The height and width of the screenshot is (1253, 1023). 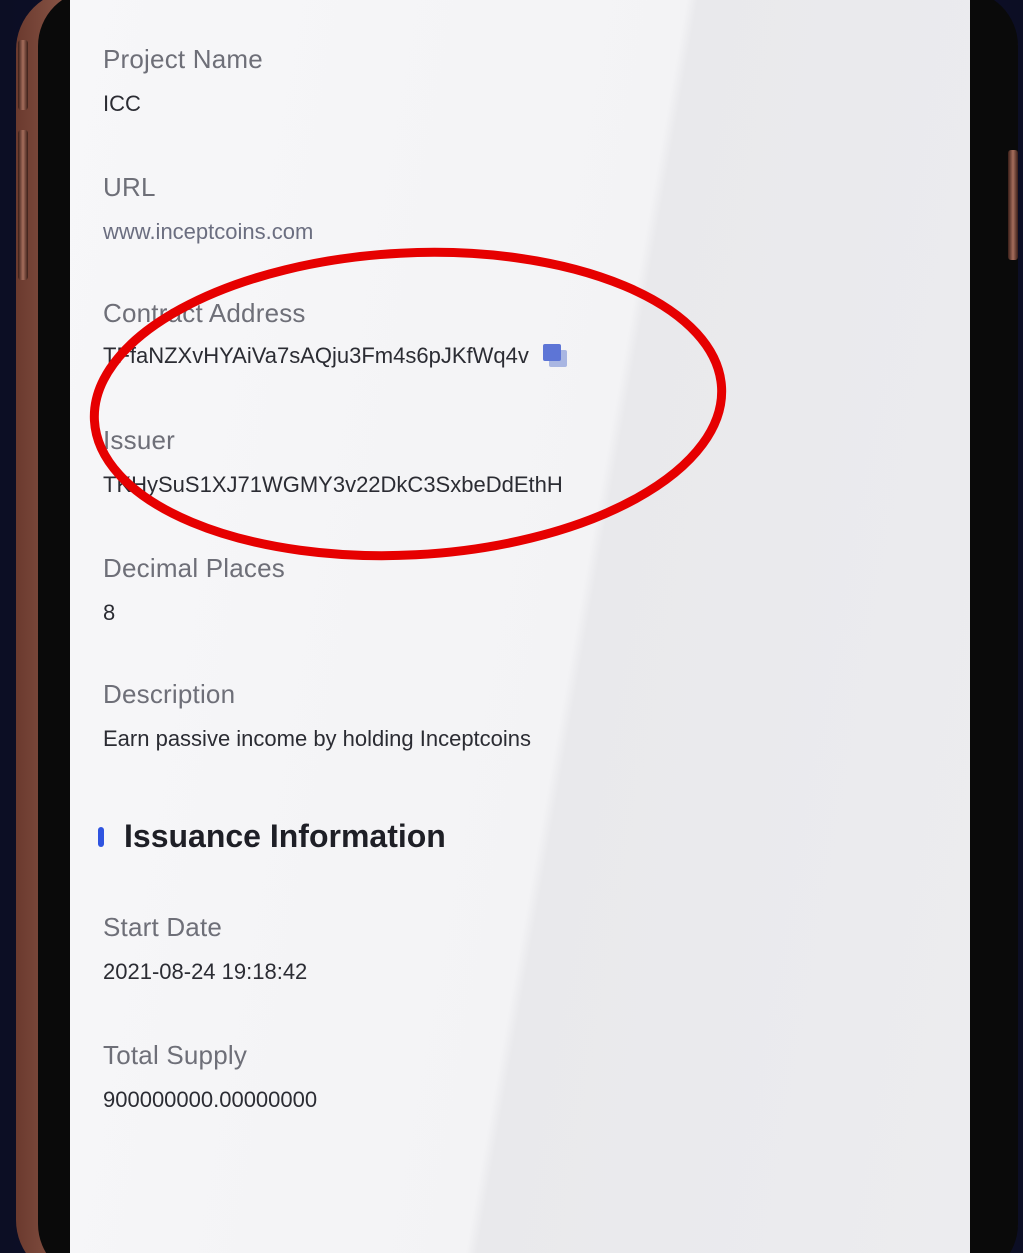 What do you see at coordinates (285, 836) in the screenshot?
I see `issuance-section-title: Issuance Information` at bounding box center [285, 836].